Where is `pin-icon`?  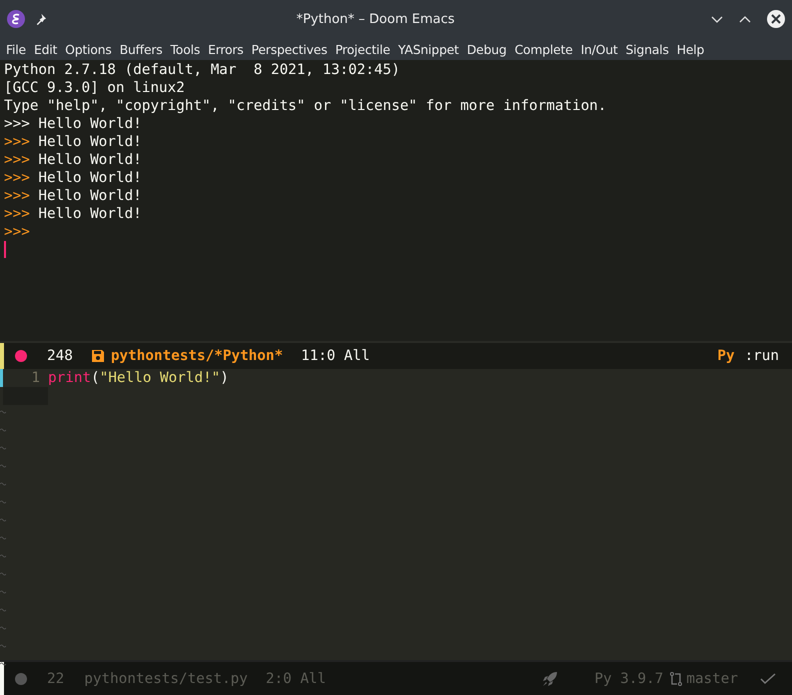
pin-icon is located at coordinates (40, 19).